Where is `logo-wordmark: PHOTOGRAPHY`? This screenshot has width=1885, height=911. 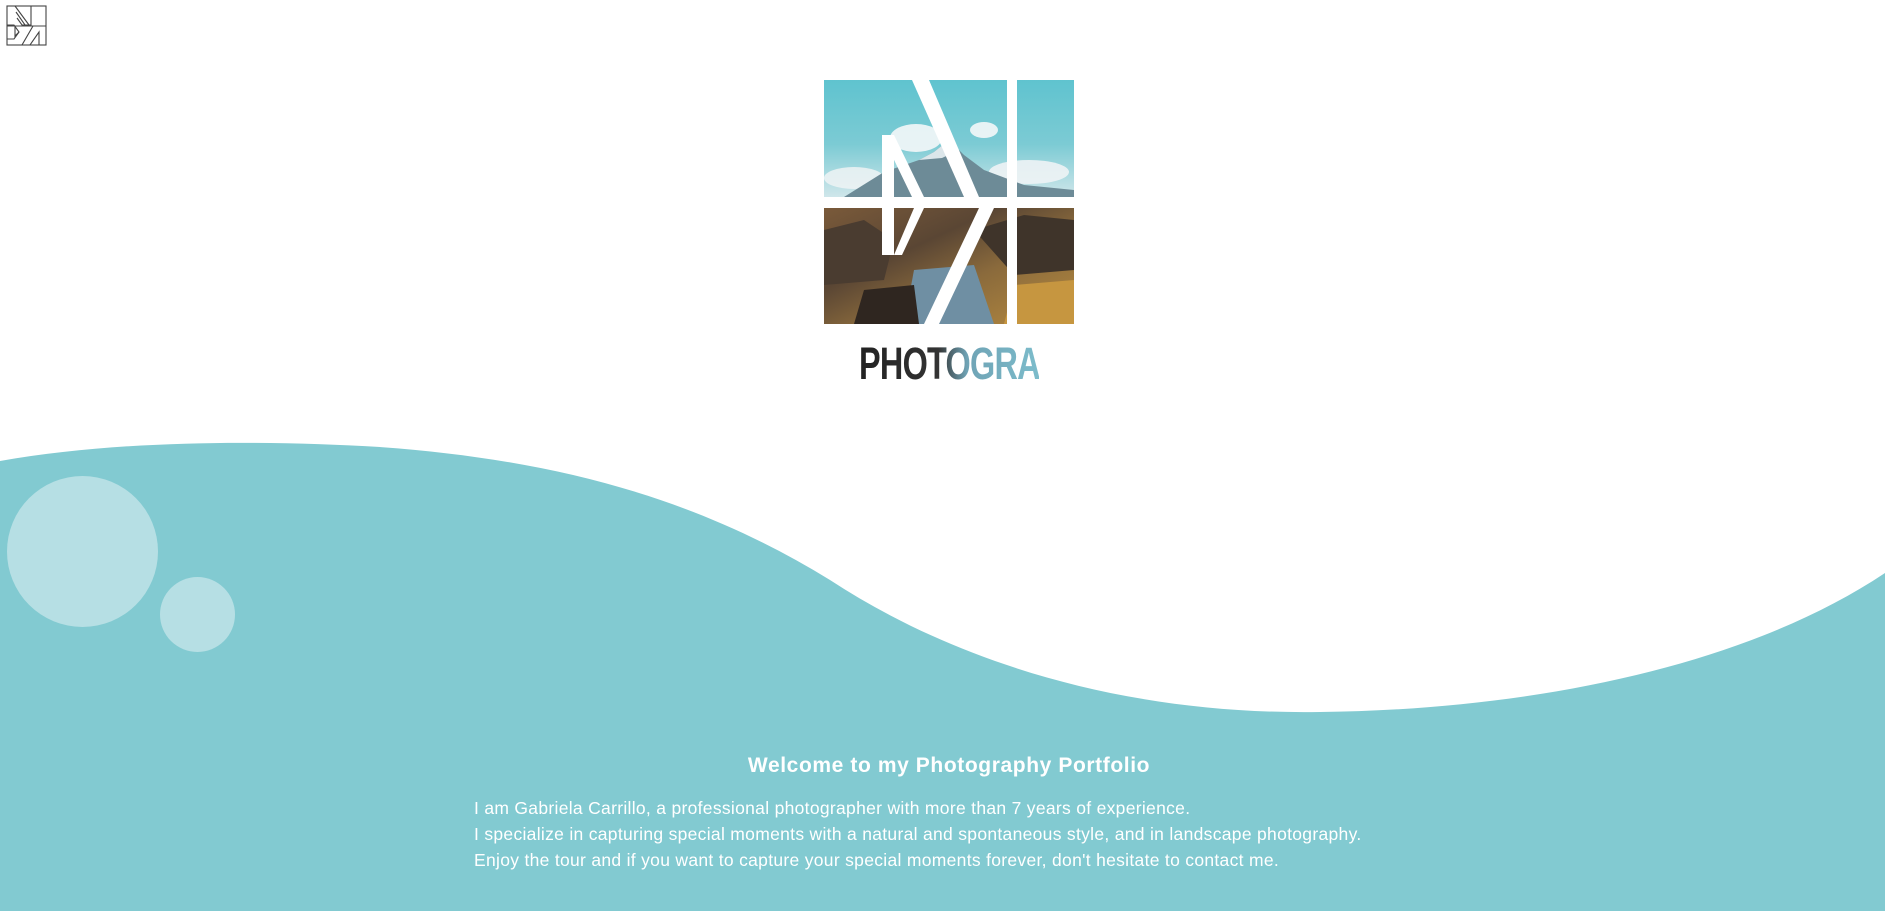
logo-wordmark: PHOTOGRAPHY is located at coordinates (982, 363).